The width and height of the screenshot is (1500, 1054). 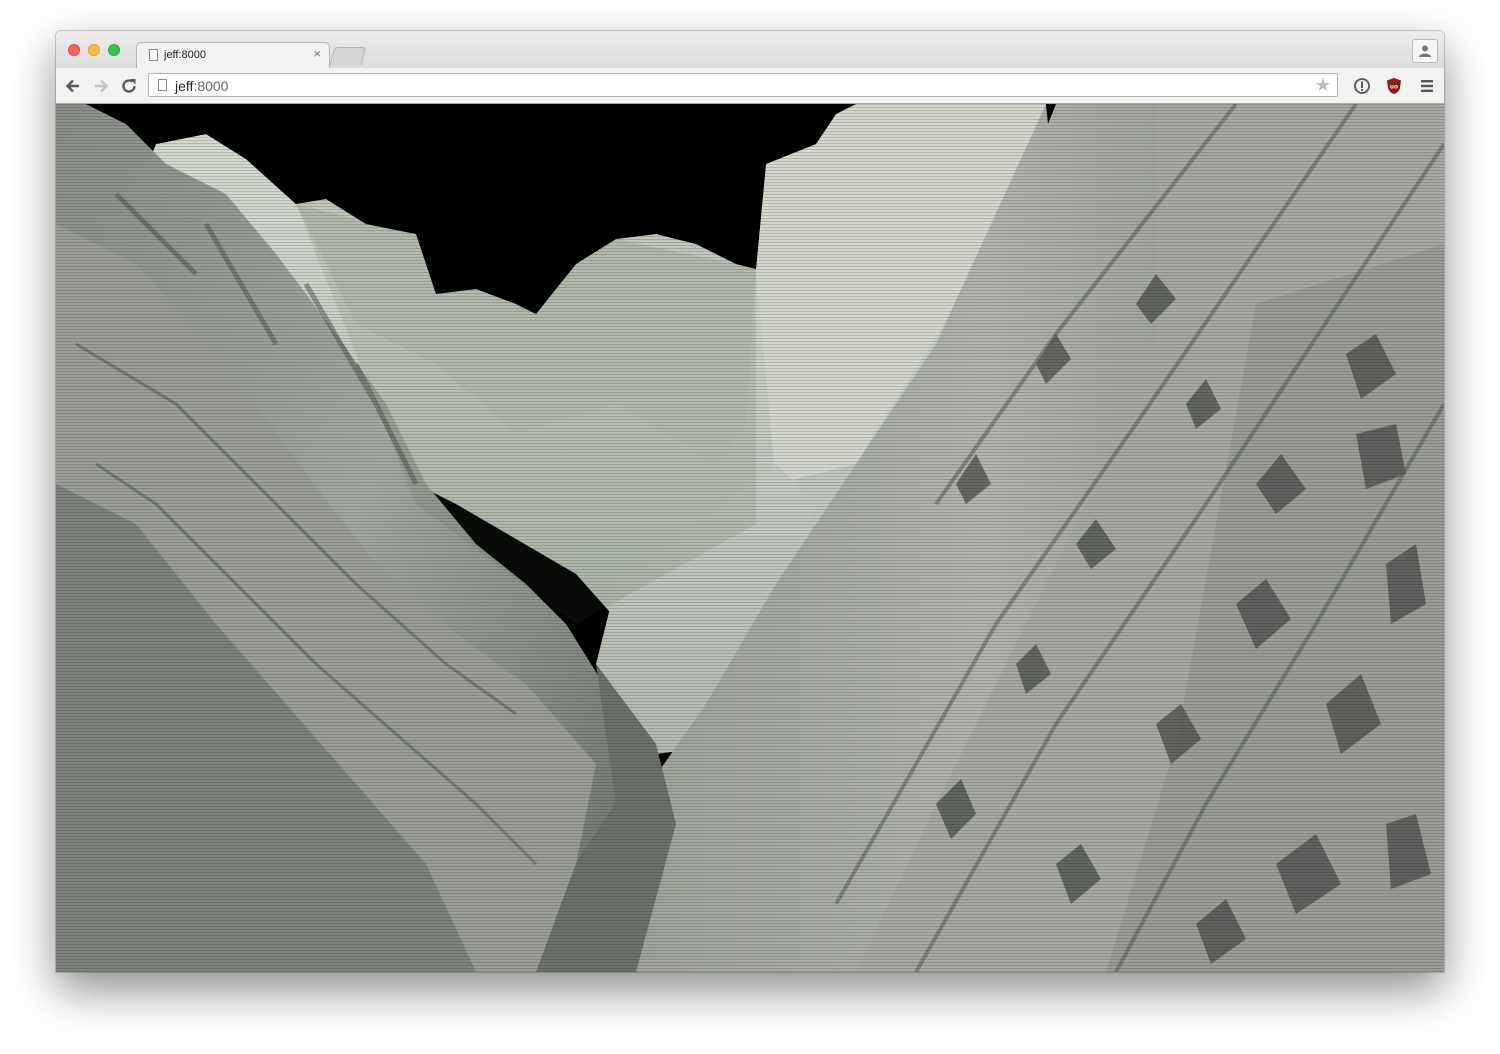 I want to click on browser-toolbar: jeff:8000 ★ uo, so click(x=750, y=86).